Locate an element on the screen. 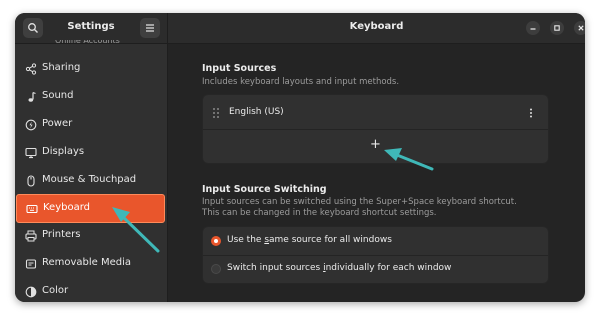  annotation-arrow-keyboard is located at coordinates (136, 230).